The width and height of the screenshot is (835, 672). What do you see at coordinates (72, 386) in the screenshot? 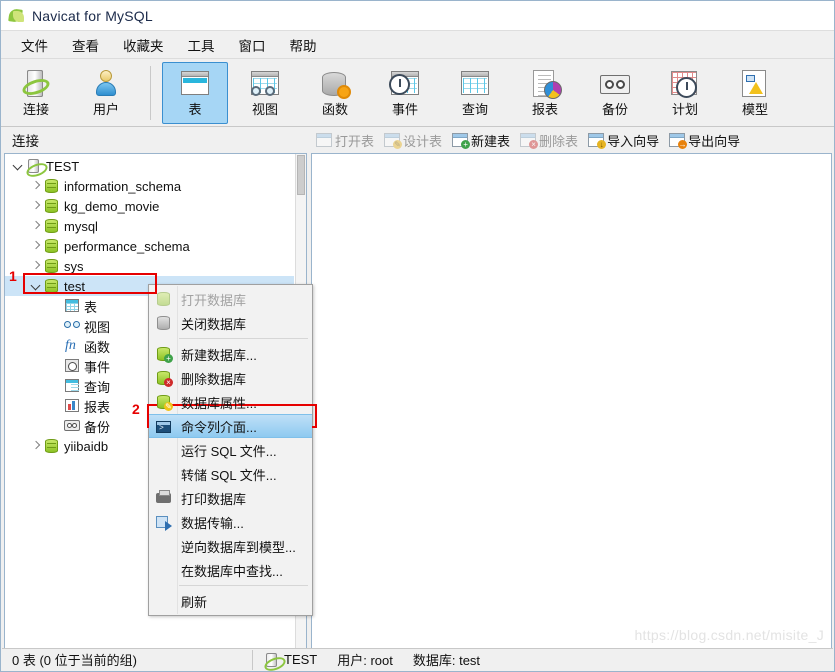
I see `query-node-icon` at bounding box center [72, 386].